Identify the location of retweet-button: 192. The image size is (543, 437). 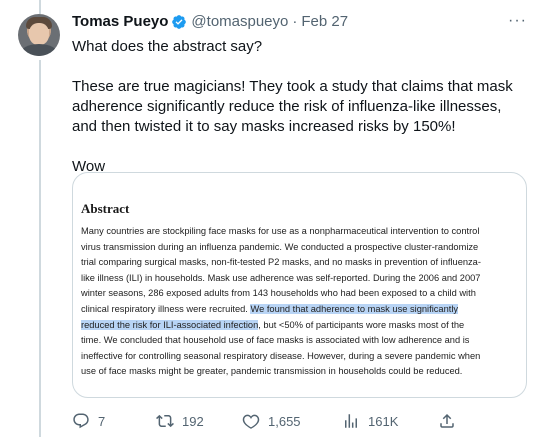
(180, 421).